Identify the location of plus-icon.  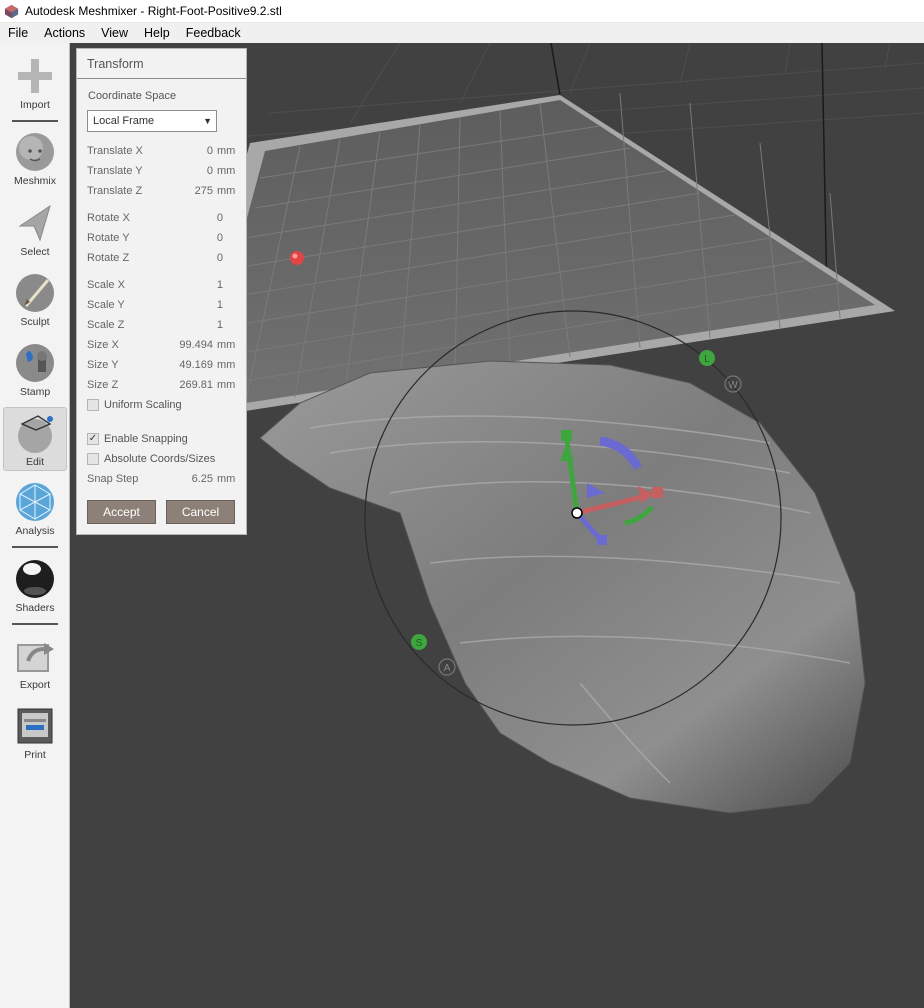
(35, 76).